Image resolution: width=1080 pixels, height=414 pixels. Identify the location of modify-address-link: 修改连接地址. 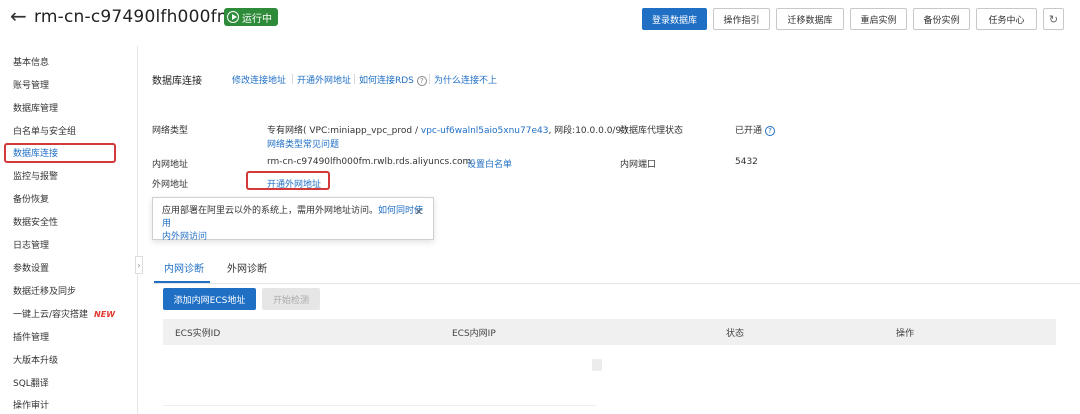
(259, 79).